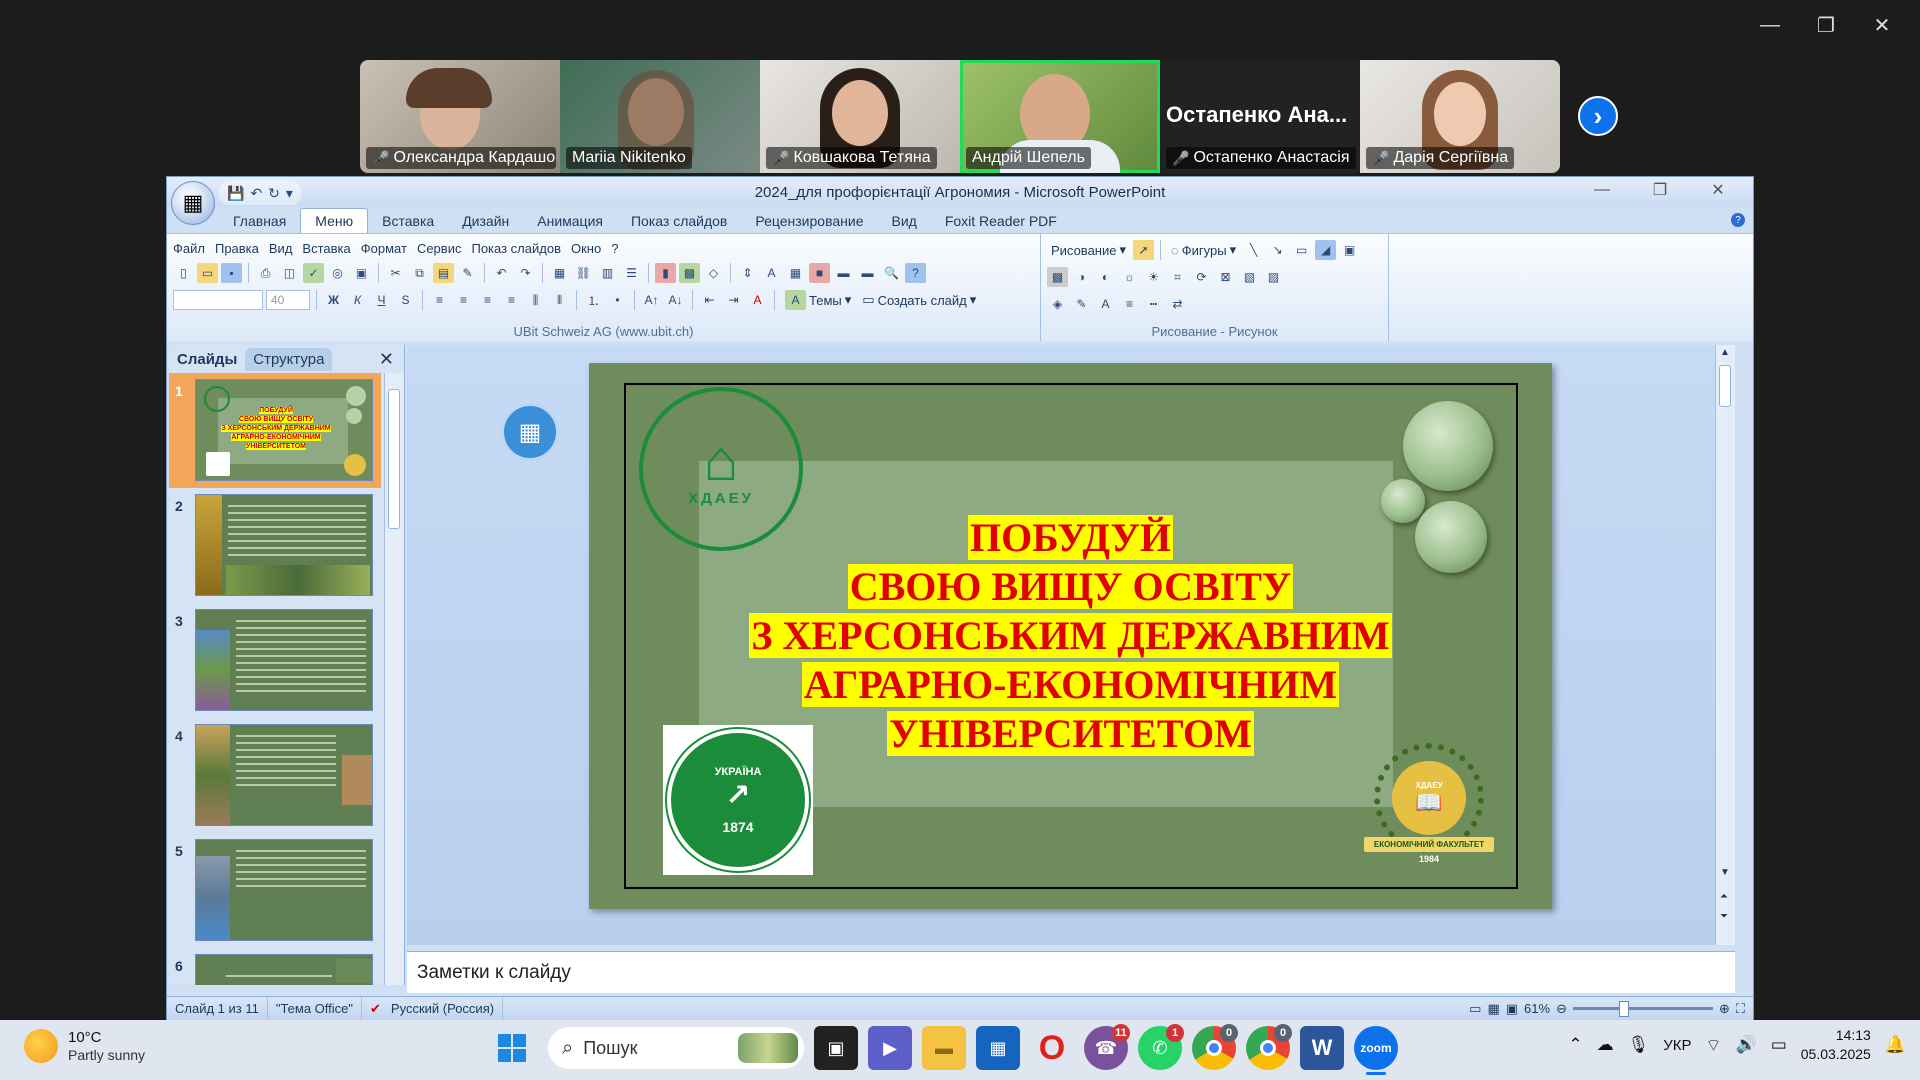 This screenshot has height=1080, width=1920. Describe the element at coordinates (1605, 1045) in the screenshot. I see `cloud-offline-icon: ☁` at that location.